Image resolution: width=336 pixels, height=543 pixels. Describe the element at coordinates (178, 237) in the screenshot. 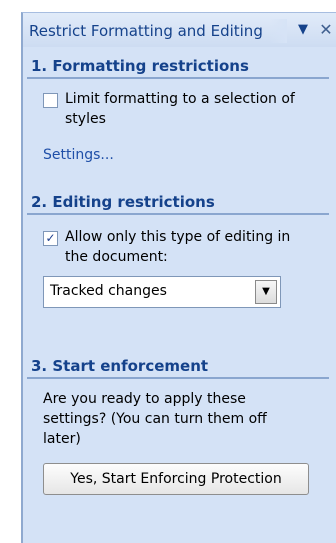

I see `allow-editing-type-label-line1: Allow only this type of editing in` at that location.